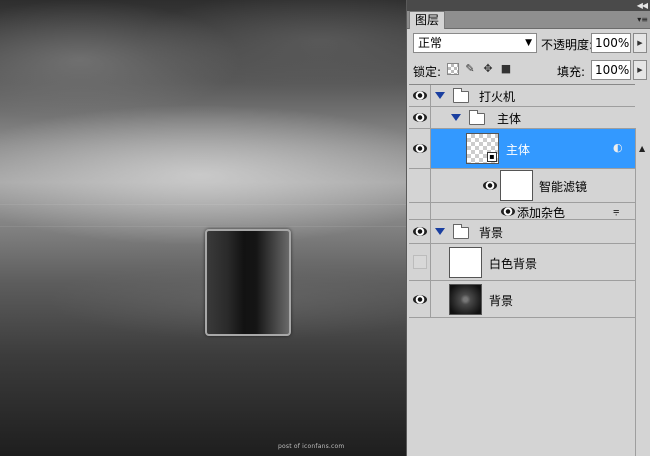  I want to click on water-line, so click(203, 226).